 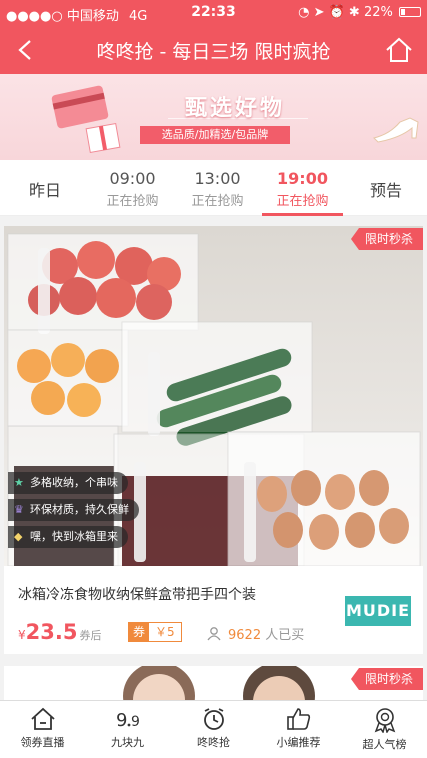 What do you see at coordinates (384, 720) in the screenshot?
I see `medal-icon` at bounding box center [384, 720].